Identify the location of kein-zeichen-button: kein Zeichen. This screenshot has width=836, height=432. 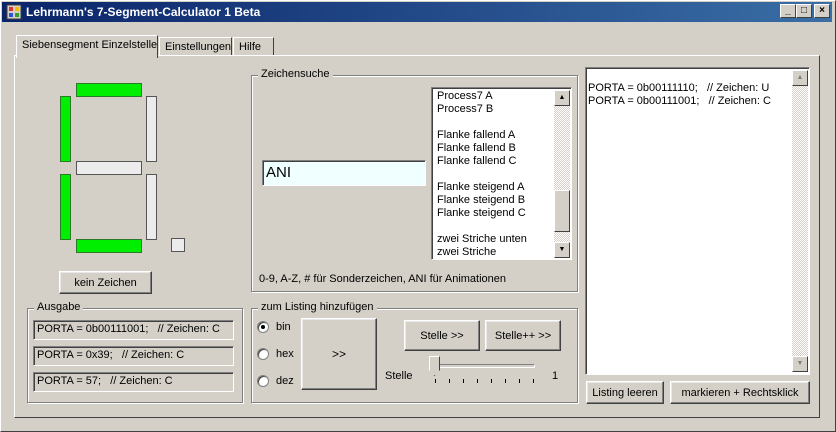
(105, 282).